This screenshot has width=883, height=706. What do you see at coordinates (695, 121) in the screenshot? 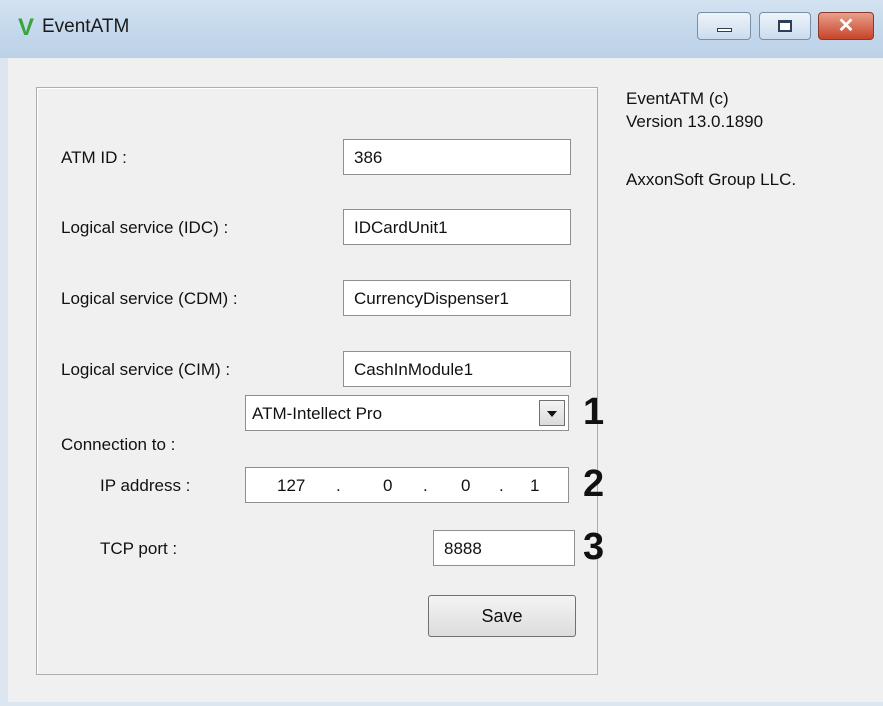
I see `product-version: Version 13.0.1890` at bounding box center [695, 121].